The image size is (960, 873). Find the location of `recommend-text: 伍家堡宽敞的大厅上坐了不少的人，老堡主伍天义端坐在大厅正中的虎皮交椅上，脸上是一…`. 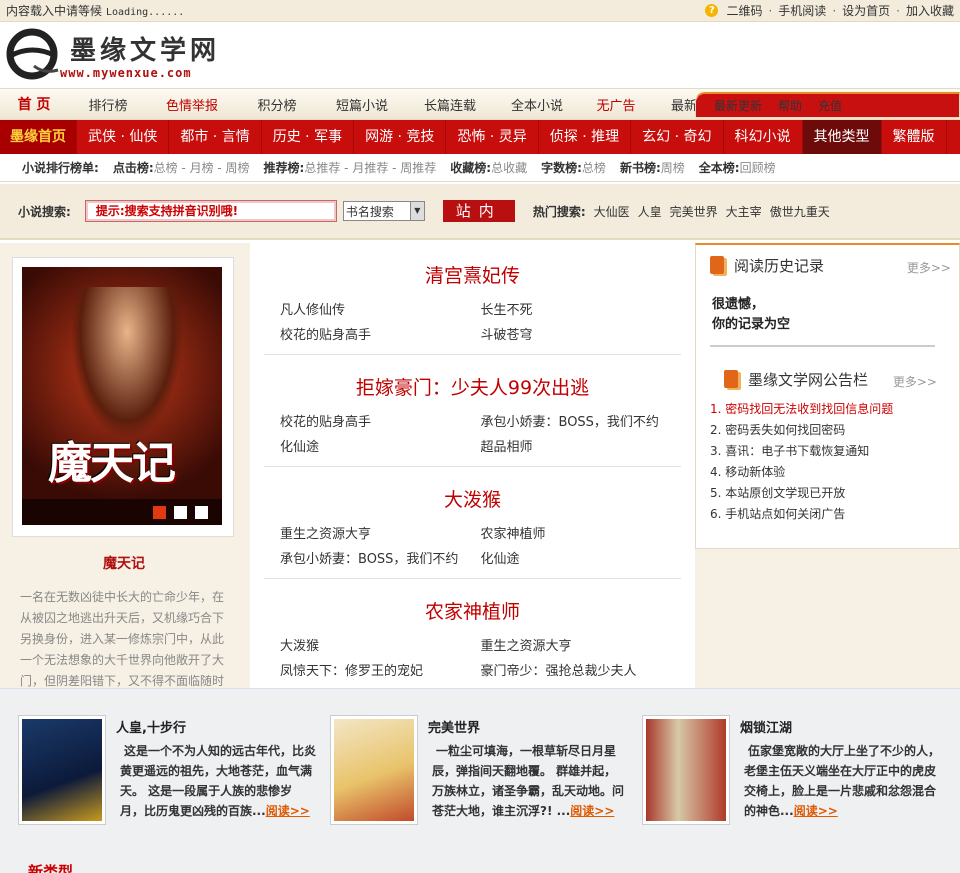

recommend-text: 伍家堡宽敞的大厅上坐了不少的人，老堡主伍天义端坐在大厅正中的虎皮交椅上，脸上是一… is located at coordinates (842, 781).